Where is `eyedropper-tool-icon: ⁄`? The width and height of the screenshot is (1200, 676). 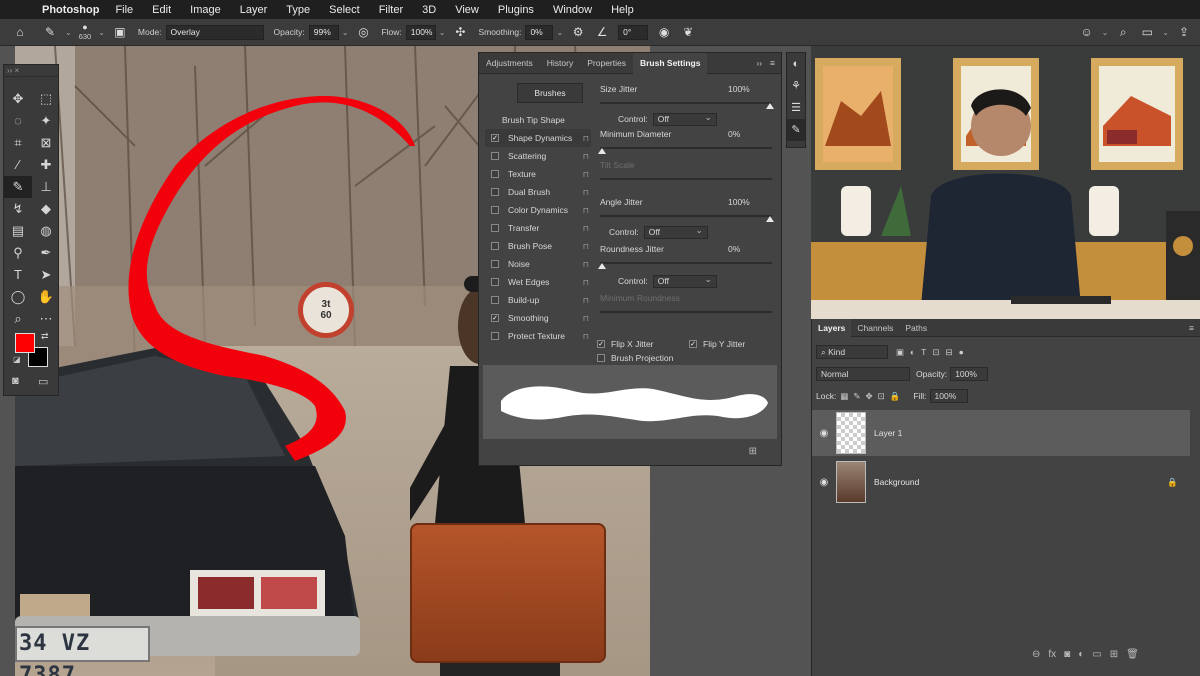 eyedropper-tool-icon: ⁄ is located at coordinates (18, 165).